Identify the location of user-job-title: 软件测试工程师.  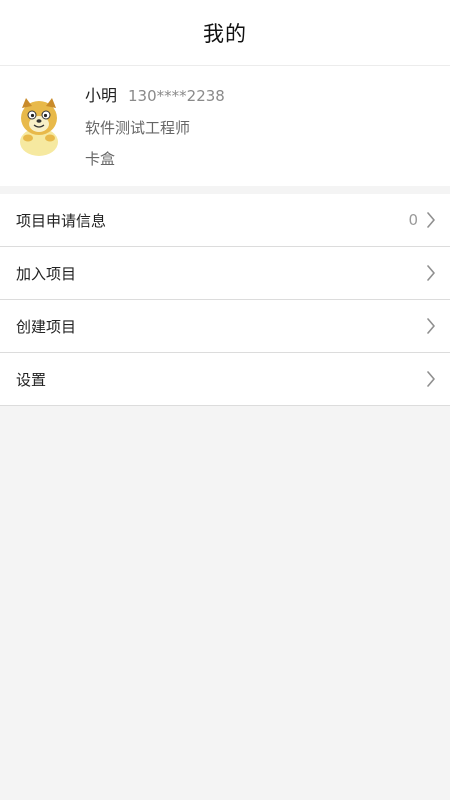
(138, 128).